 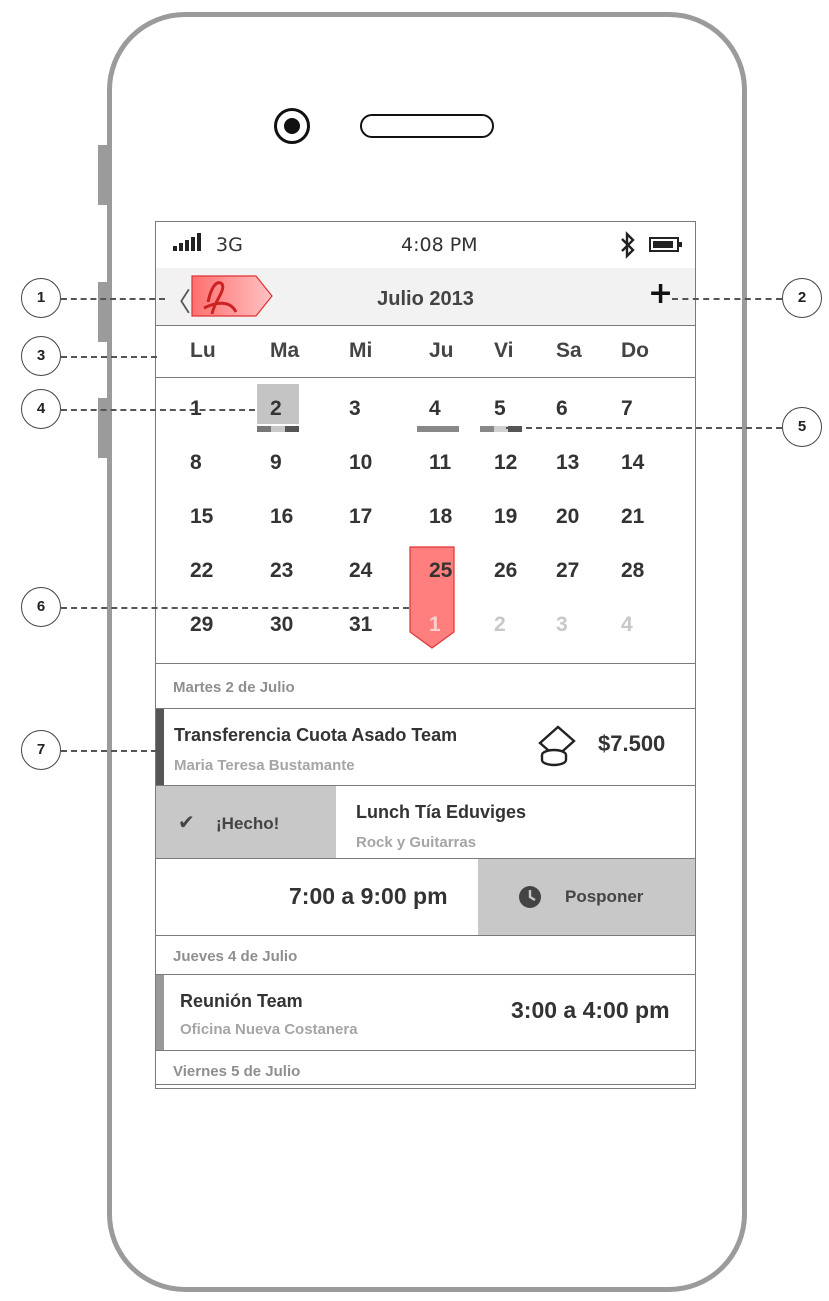 I want to click on money-icon, so click(x=557, y=746).